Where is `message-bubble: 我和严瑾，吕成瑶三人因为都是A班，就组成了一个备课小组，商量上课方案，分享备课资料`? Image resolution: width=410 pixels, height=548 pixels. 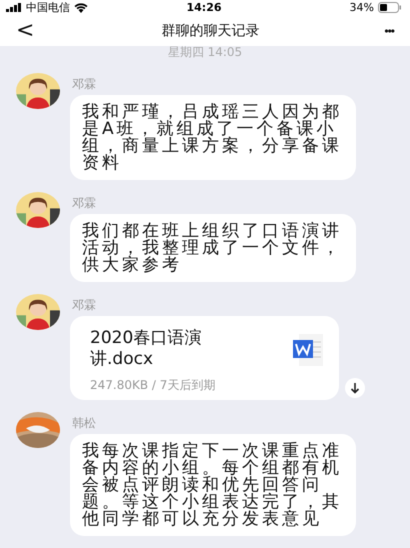 message-bubble: 我和严瑾，吕成瑶三人因为都是A班，就组成了一个备课小组，商量上课方案，分享备课资料 is located at coordinates (213, 137).